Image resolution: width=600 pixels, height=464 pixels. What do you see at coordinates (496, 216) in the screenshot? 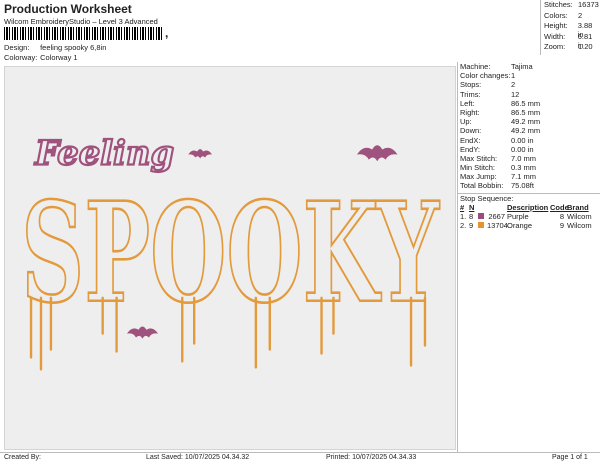
I see `stop-stitches: 2667` at bounding box center [496, 216].